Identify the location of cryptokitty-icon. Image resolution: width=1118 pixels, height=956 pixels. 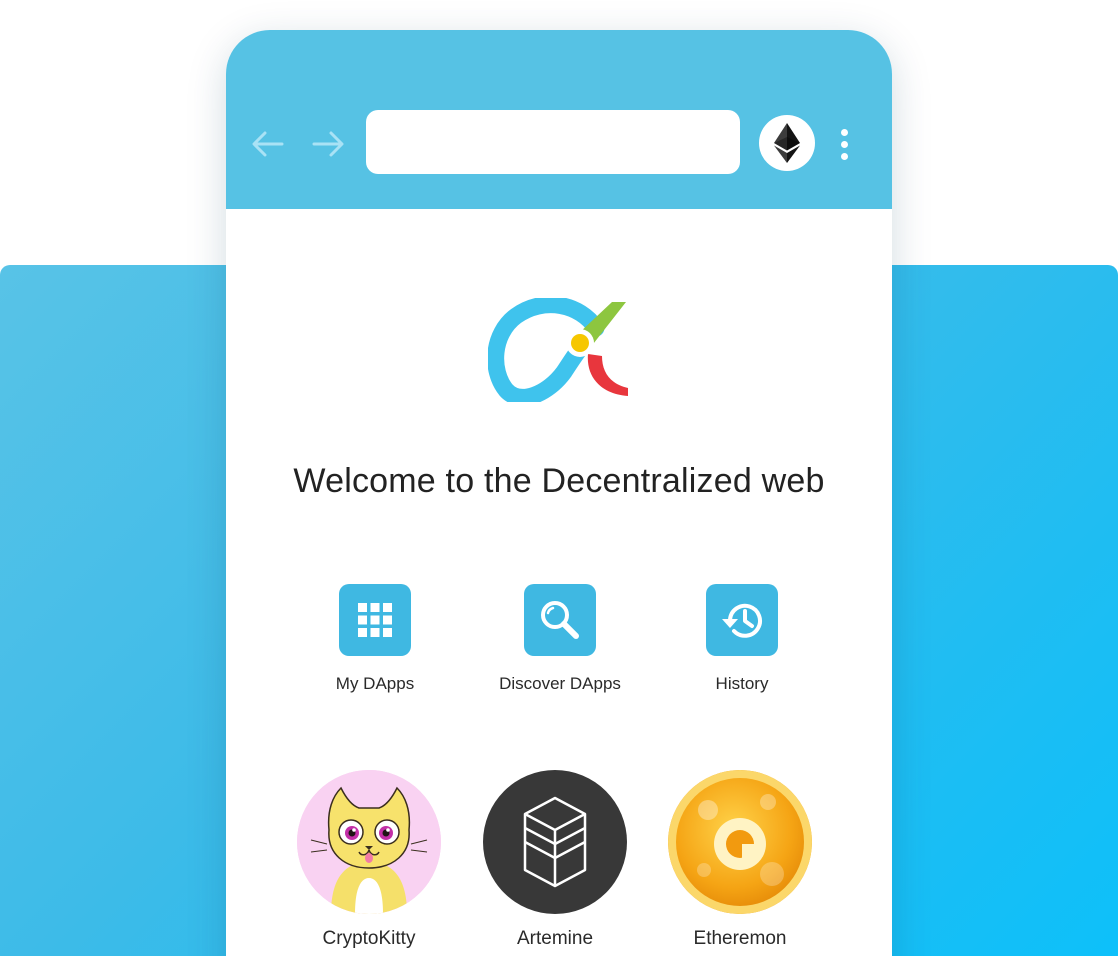
(369, 842).